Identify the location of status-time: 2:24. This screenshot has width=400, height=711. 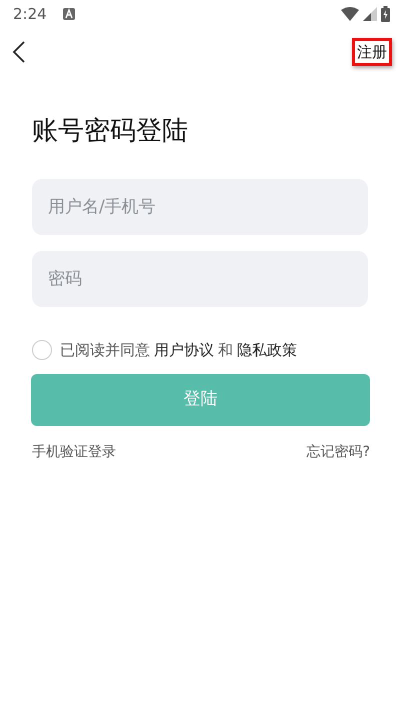
(30, 14).